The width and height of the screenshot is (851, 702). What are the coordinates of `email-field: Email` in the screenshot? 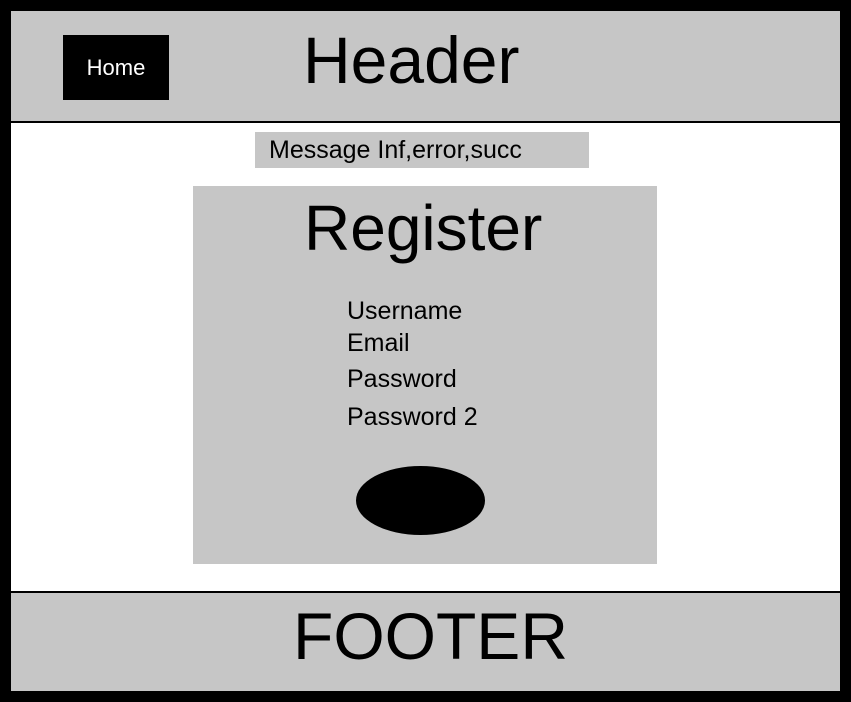 It's located at (378, 343).